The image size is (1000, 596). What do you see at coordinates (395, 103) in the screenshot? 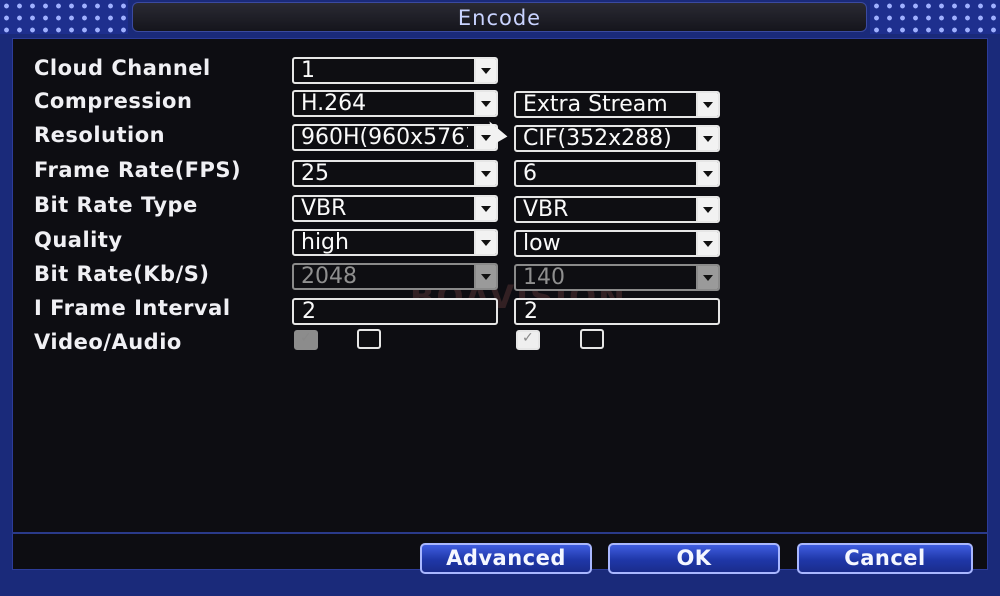
I see `compression-main-select: H.264` at bounding box center [395, 103].